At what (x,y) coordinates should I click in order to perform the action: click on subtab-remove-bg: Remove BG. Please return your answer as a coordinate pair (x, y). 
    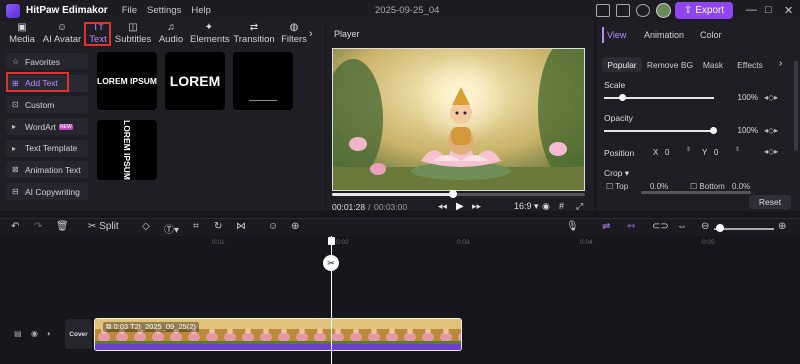
    Looking at the image, I should click on (670, 64).